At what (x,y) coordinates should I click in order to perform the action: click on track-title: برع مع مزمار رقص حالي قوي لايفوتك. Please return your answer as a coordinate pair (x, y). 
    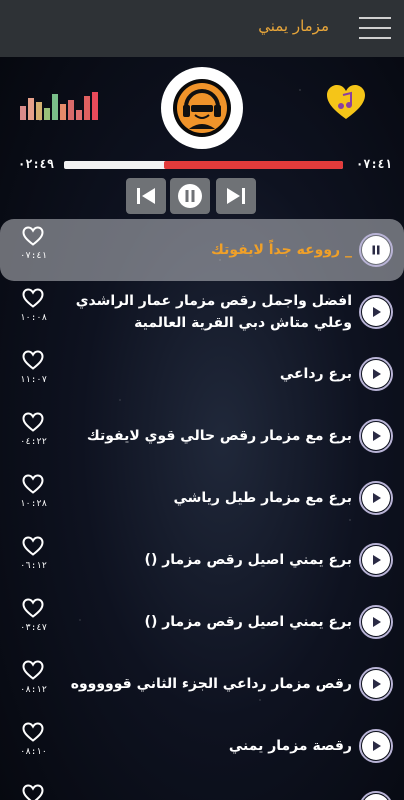
    Looking at the image, I should click on (219, 436).